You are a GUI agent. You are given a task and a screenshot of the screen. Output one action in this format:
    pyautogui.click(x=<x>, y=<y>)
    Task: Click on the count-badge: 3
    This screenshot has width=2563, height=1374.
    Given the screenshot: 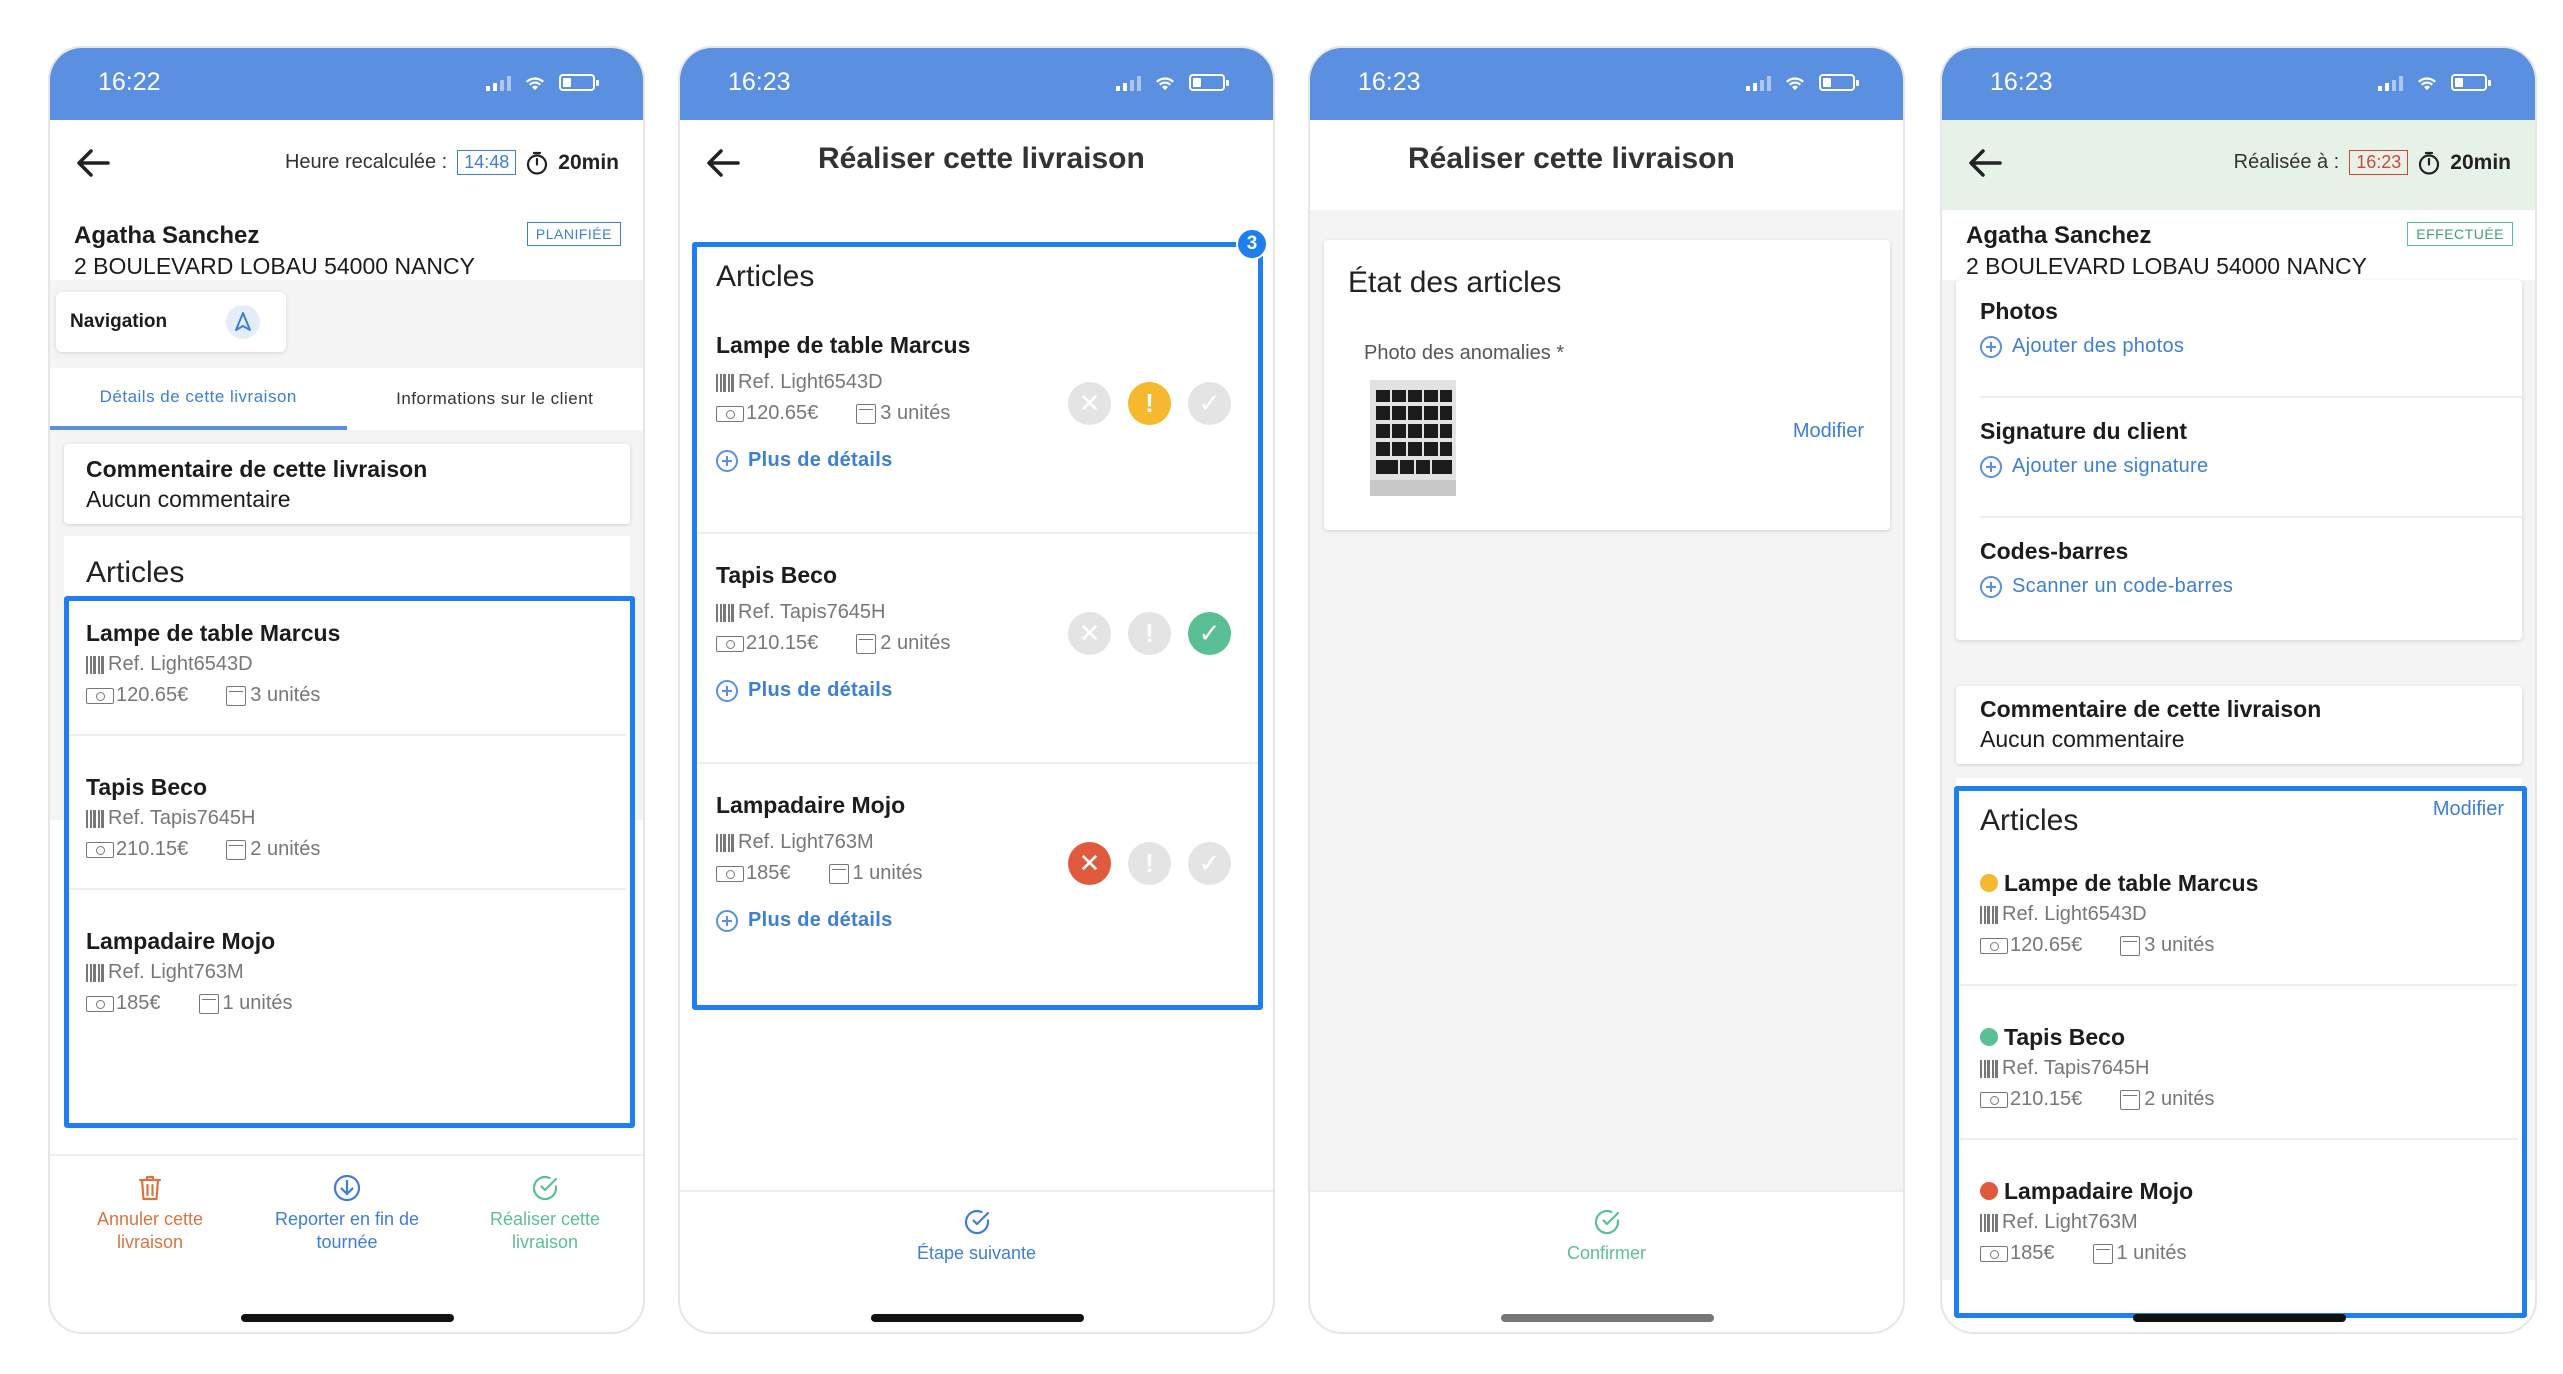 What is the action you would take?
    pyautogui.click(x=1252, y=244)
    